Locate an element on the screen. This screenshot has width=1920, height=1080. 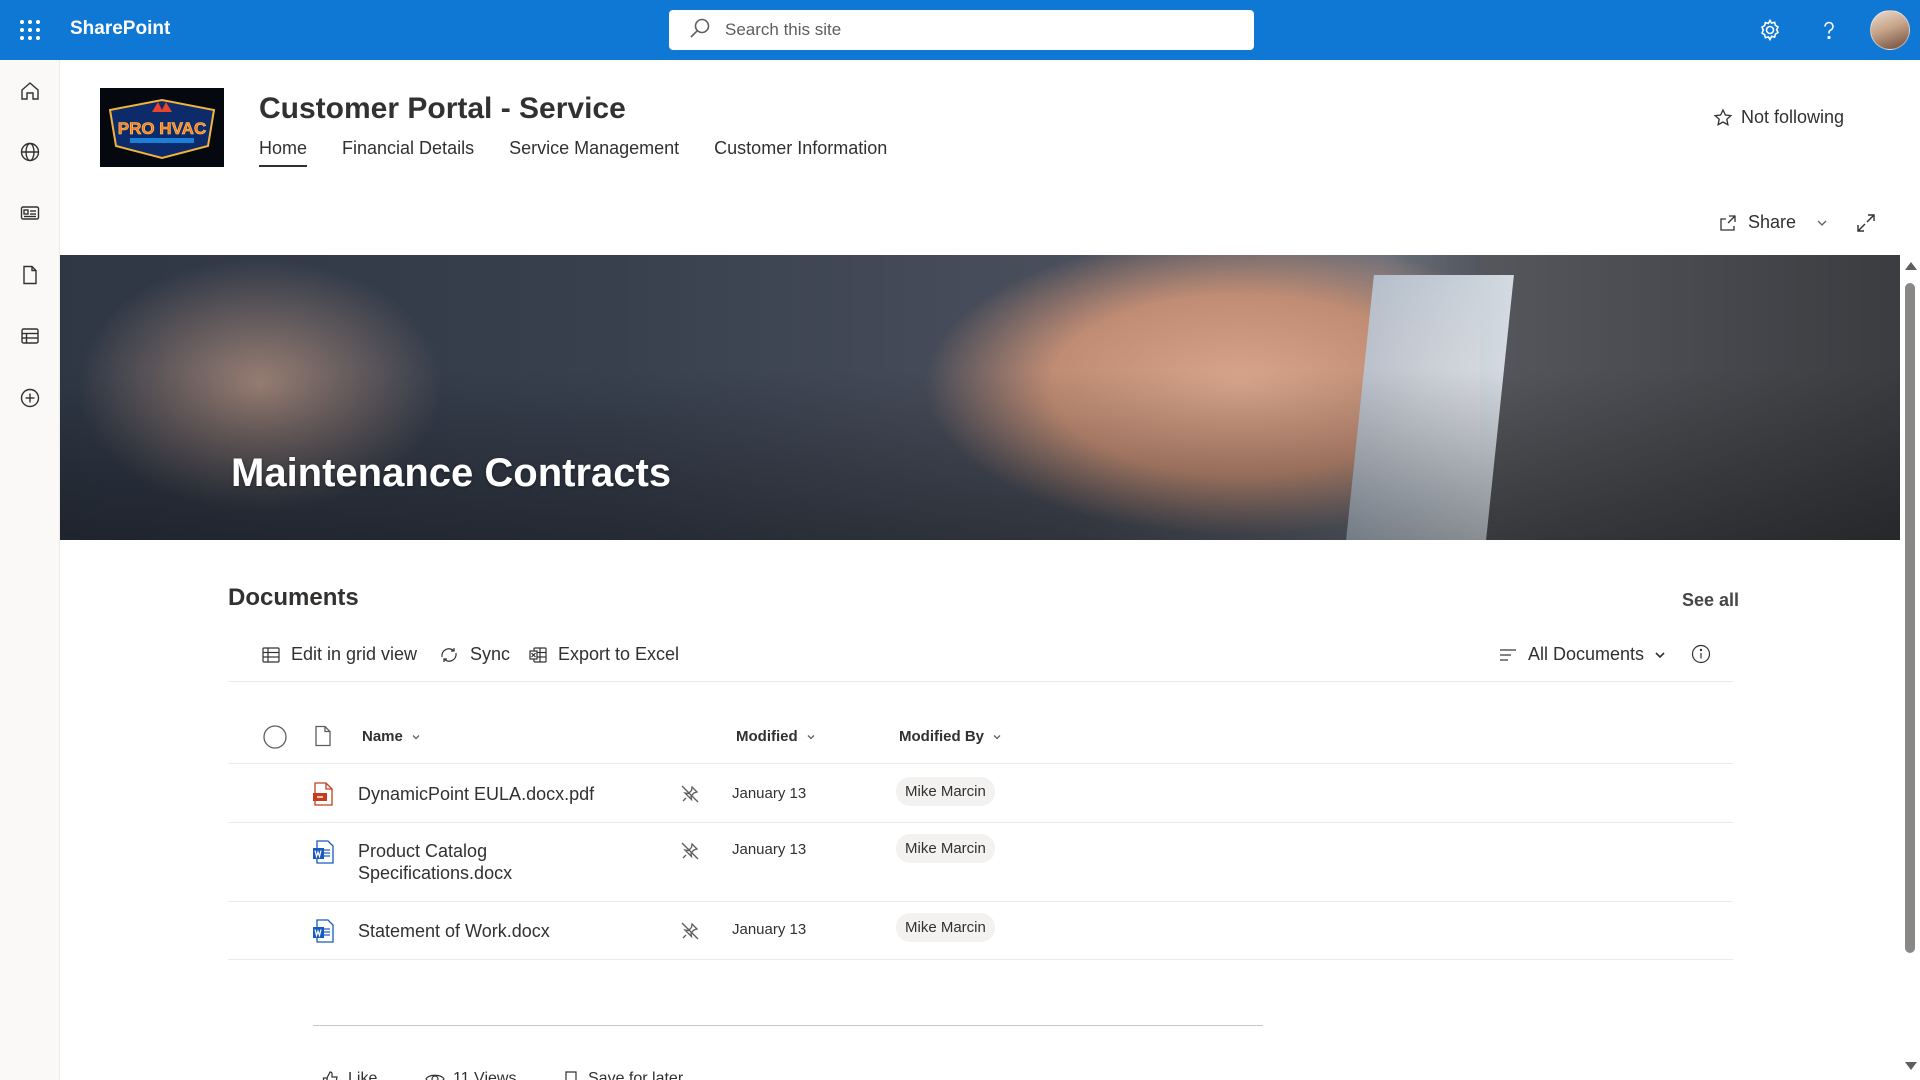
view-label: All Documents is located at coordinates (1586, 654).